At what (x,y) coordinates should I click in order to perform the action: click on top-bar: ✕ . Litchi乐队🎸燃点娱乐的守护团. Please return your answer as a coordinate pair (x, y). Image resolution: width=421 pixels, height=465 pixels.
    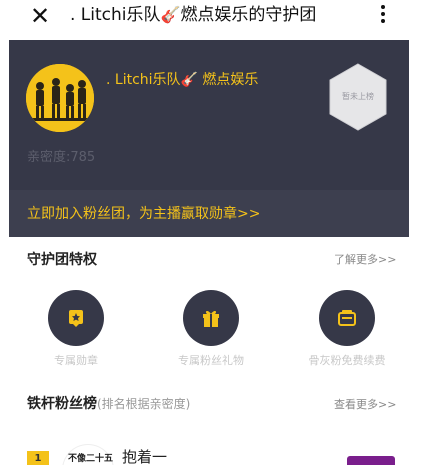
    Looking at the image, I should click on (210, 20).